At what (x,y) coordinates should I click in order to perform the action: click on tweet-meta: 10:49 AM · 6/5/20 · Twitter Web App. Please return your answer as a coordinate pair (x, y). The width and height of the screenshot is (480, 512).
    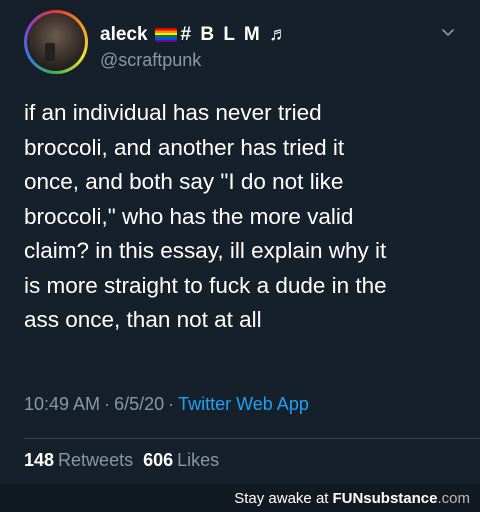
    Looking at the image, I should click on (166, 404).